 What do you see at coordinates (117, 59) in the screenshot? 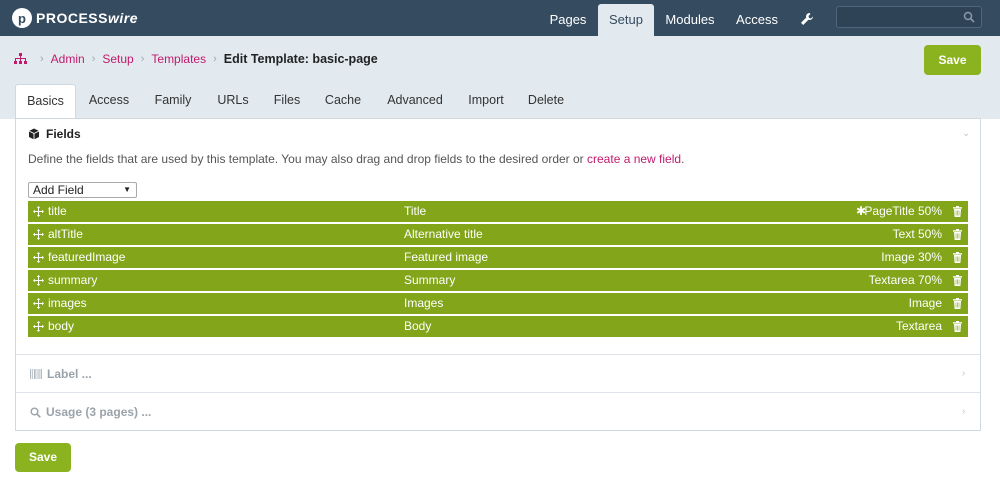
I see `breadcrumb-setup: Setup` at bounding box center [117, 59].